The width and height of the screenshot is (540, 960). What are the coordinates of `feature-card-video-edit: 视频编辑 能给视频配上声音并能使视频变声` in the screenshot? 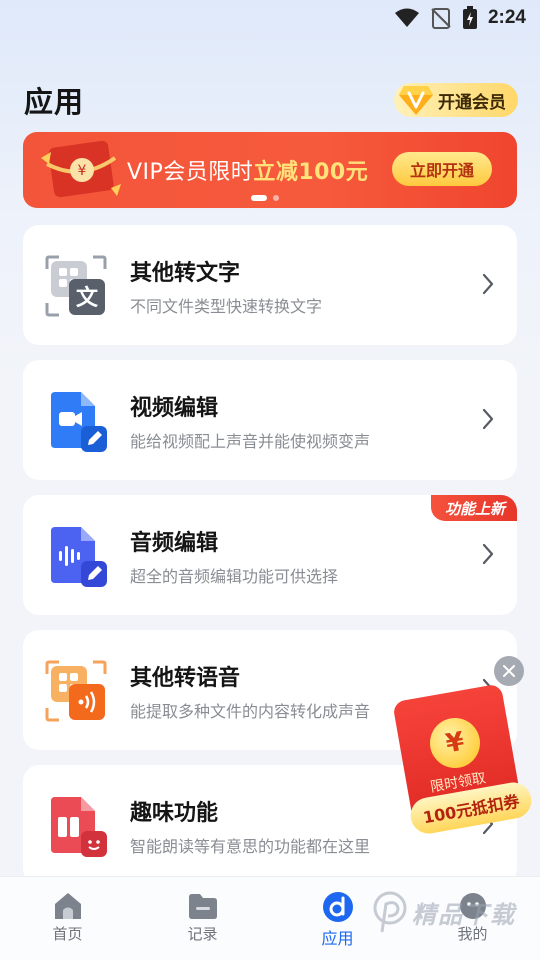 It's located at (270, 420).